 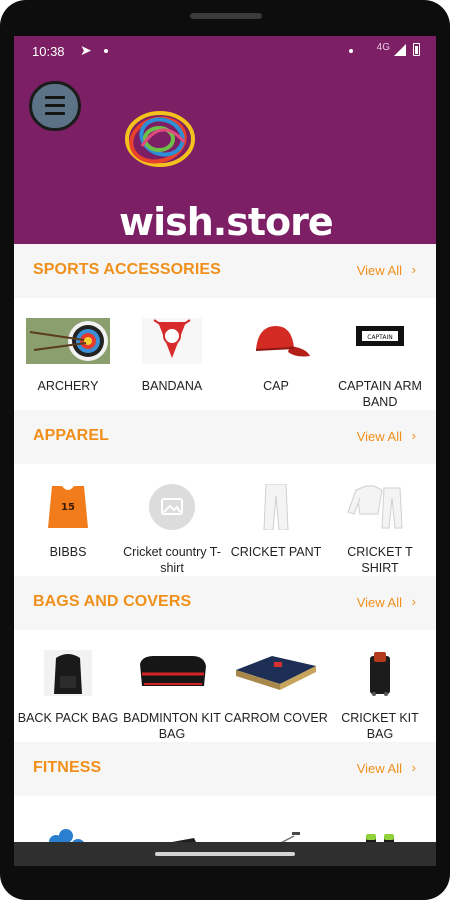 What do you see at coordinates (225, 603) in the screenshot?
I see `section-header-bags-and-covers: BAGS AND COVERS View All ›` at bounding box center [225, 603].